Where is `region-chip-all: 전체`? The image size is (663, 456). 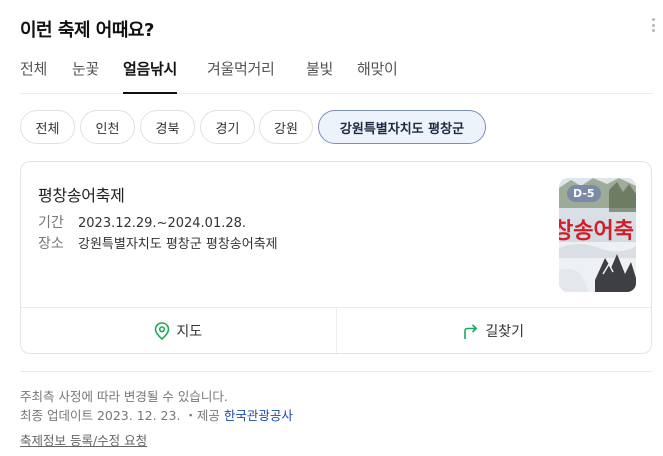
region-chip-all: 전체 is located at coordinates (47, 127).